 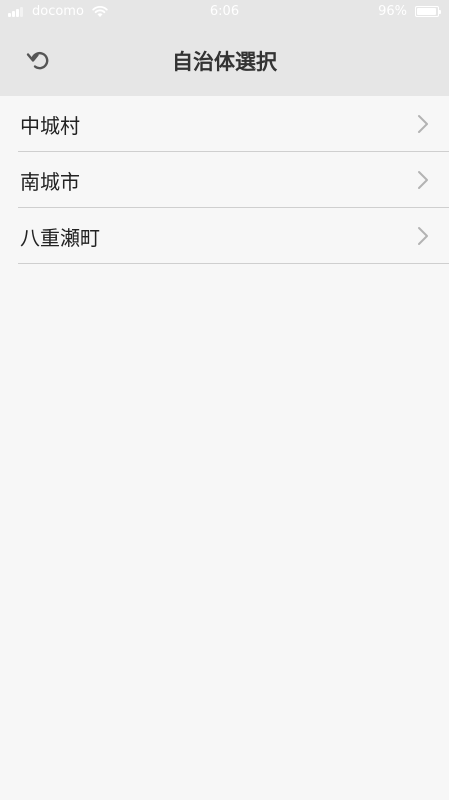 I want to click on battery-icon, so click(x=428, y=11).